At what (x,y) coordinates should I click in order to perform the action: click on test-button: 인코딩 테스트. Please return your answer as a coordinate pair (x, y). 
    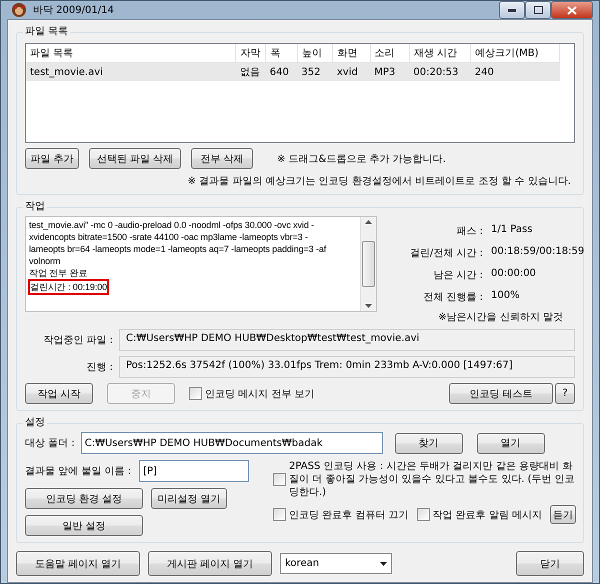
    Looking at the image, I should click on (501, 393).